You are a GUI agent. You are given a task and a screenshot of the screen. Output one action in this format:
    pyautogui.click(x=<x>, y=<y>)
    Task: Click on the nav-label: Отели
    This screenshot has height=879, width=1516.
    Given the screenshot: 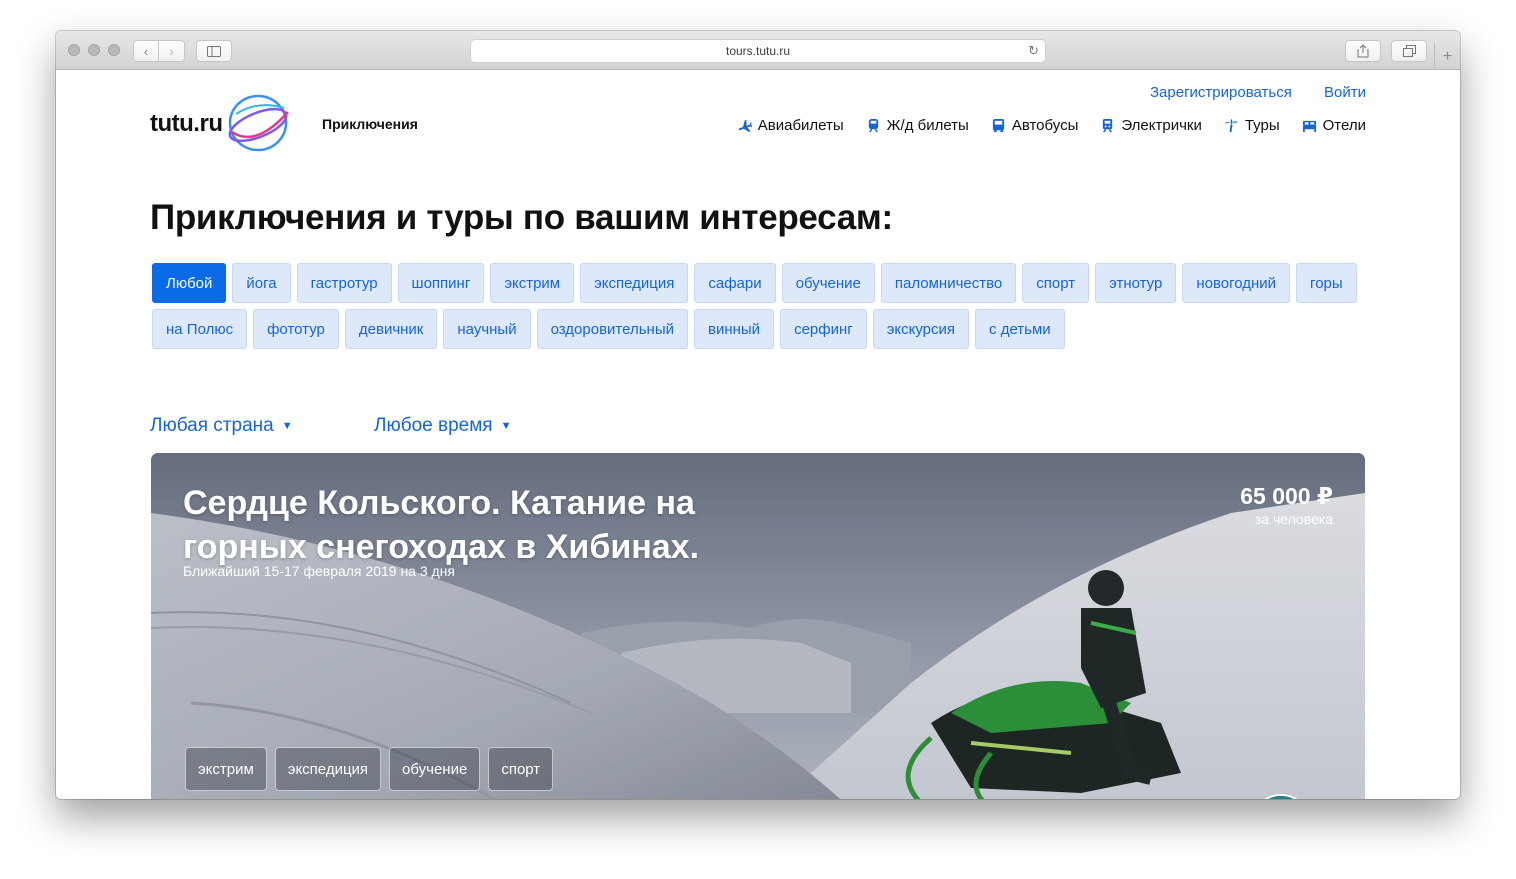 What is the action you would take?
    pyautogui.click(x=1344, y=125)
    